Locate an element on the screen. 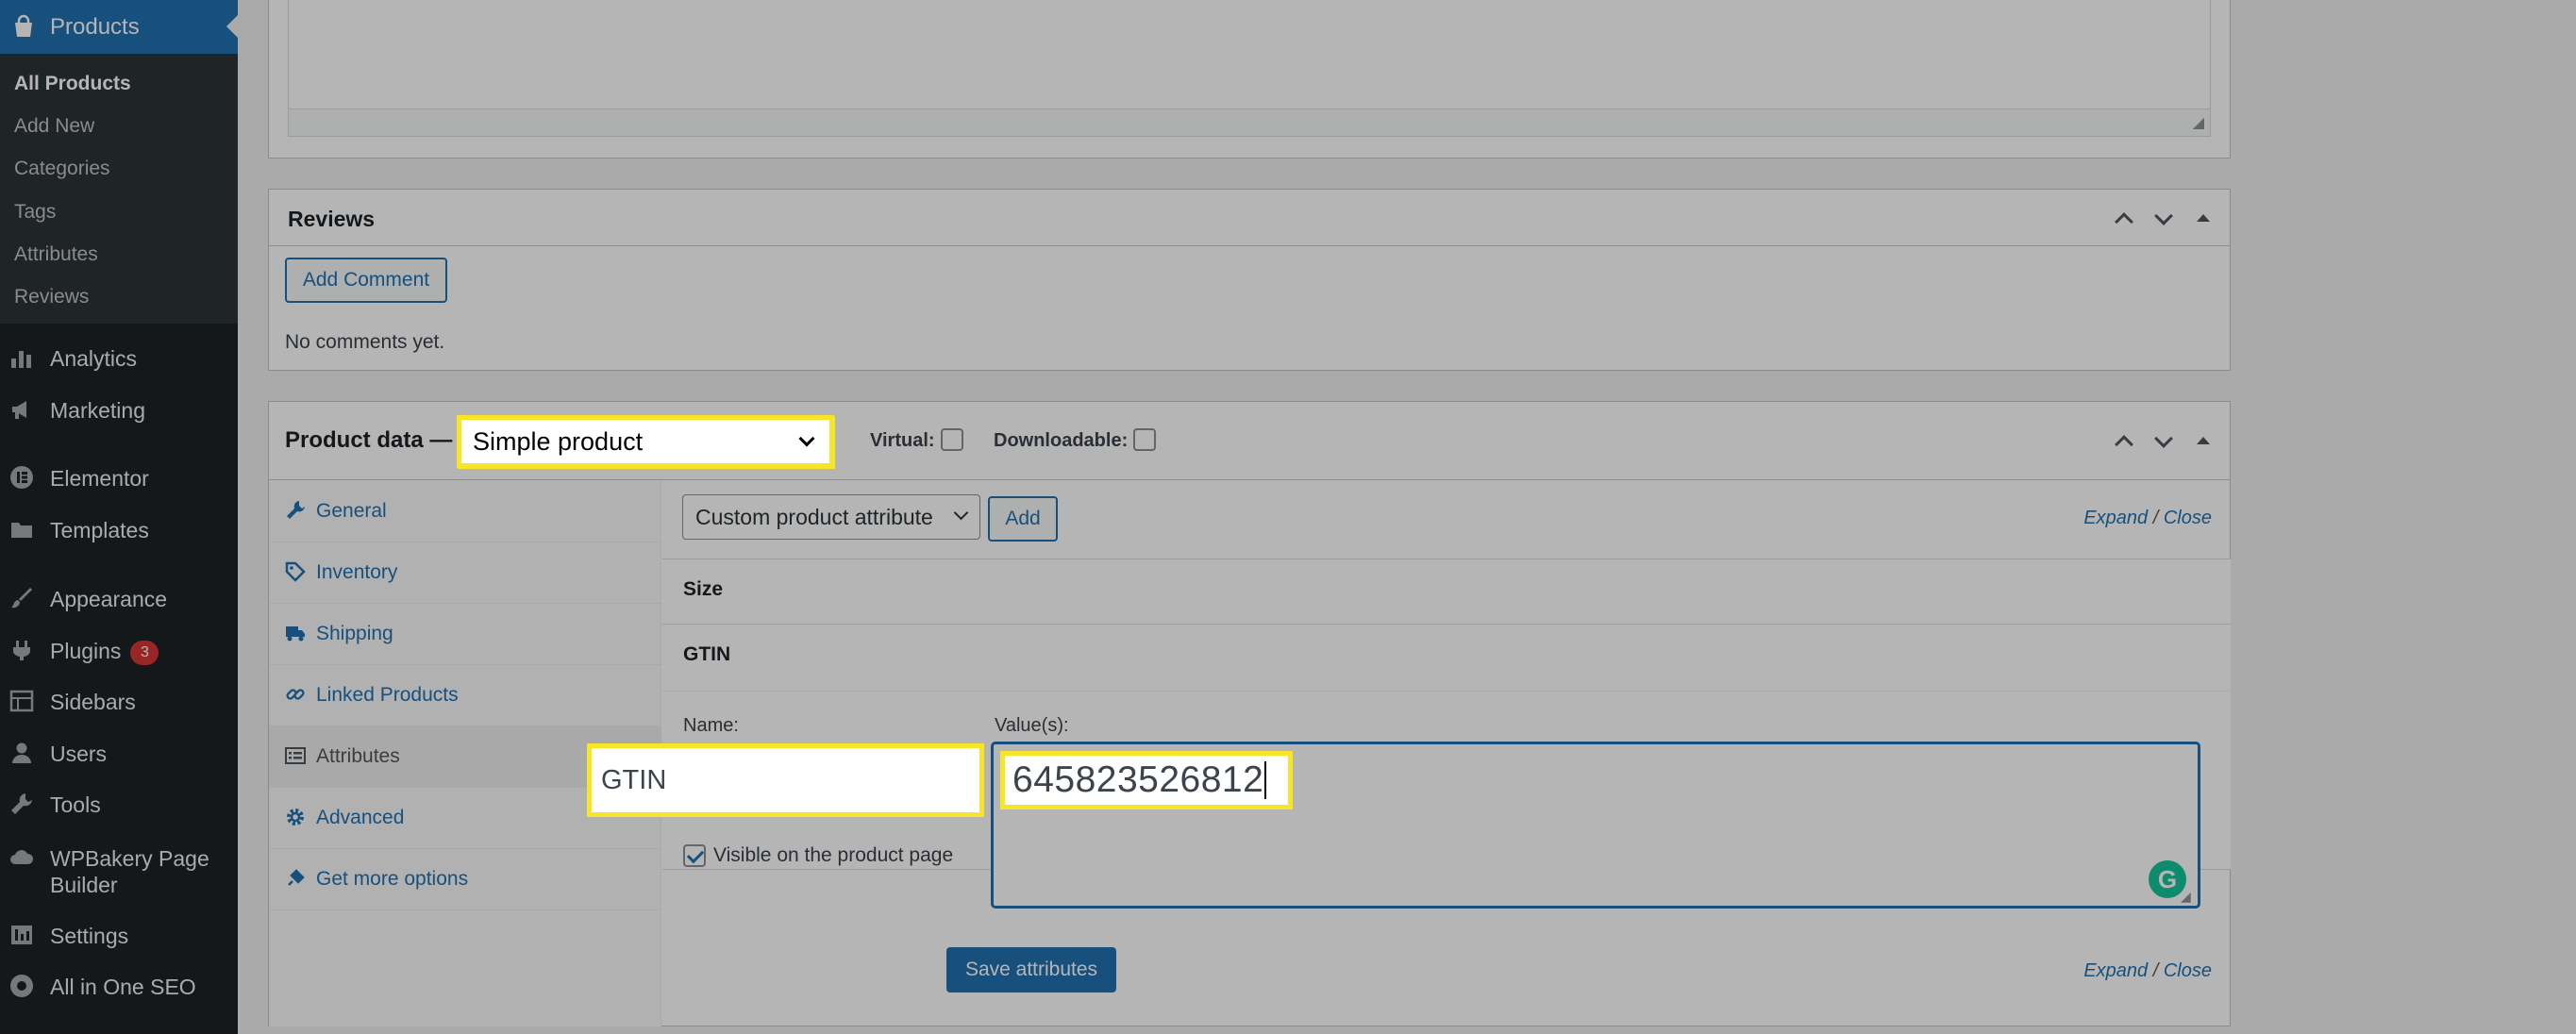  reviews-box: Reviews Add Comment No comments yet. is located at coordinates (1249, 280).